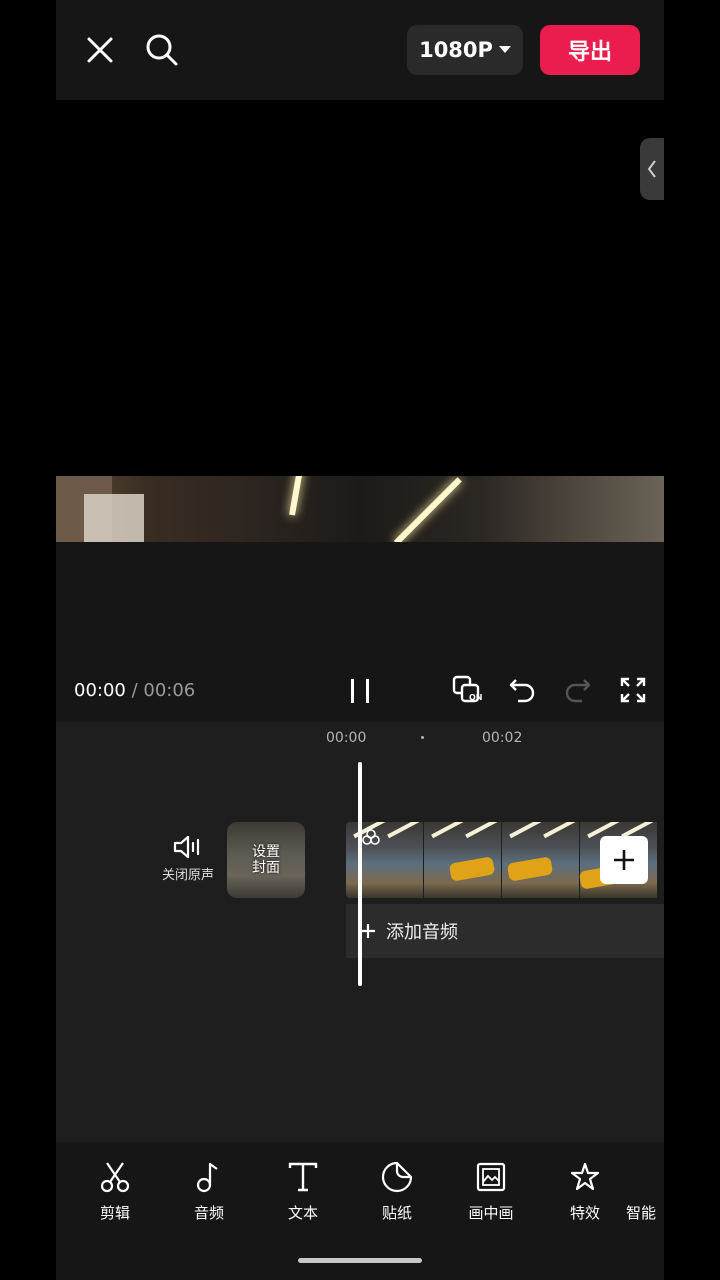 The image size is (720, 1280). I want to click on tool-edit: 剪辑, so click(115, 1191).